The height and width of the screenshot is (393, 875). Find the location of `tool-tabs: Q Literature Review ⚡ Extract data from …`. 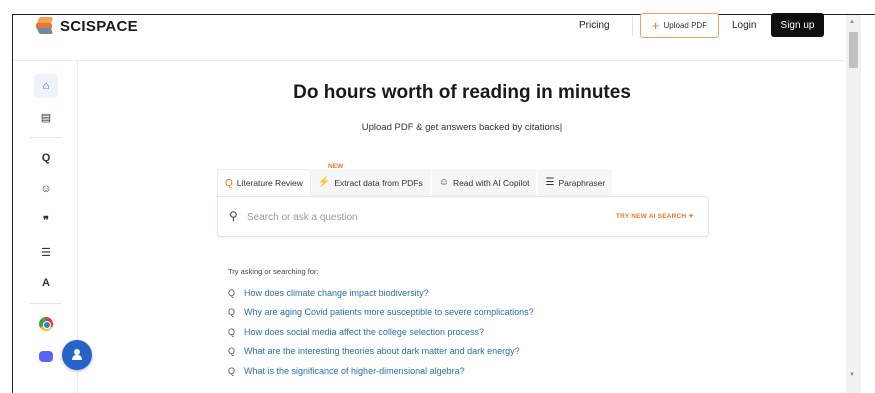

tool-tabs: Q Literature Review ⚡ Extract data from … is located at coordinates (416, 182).